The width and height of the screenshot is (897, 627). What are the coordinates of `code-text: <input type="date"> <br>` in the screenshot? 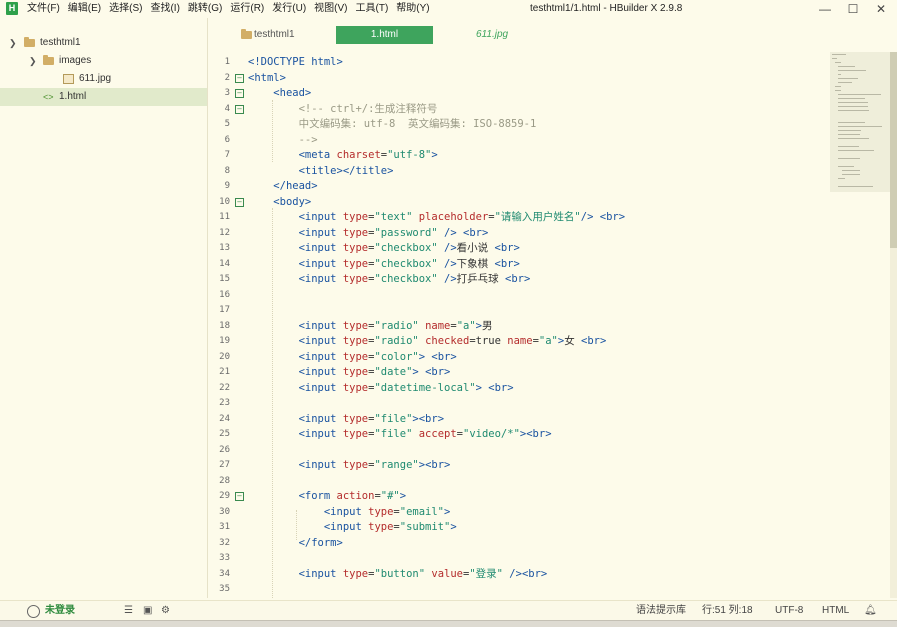 It's located at (374, 372).